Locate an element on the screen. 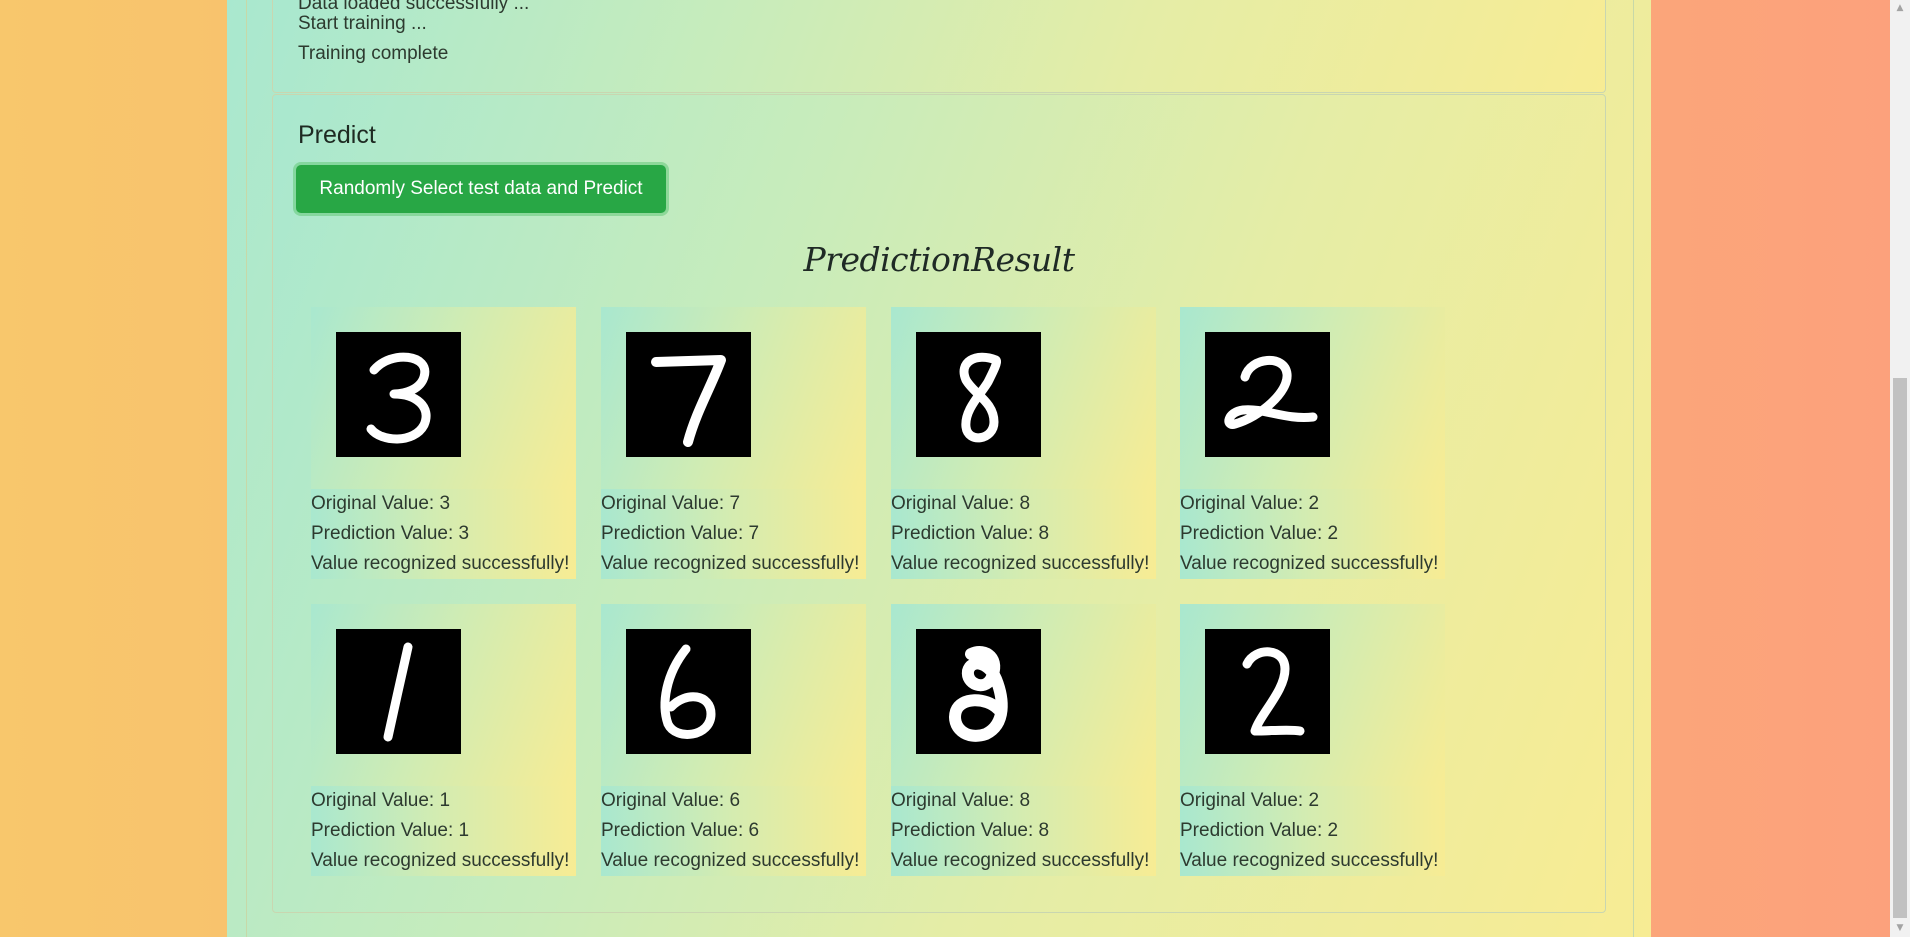 Image resolution: width=1910 pixels, height=937 pixels. scroll-up-arrow-icon: ▲ is located at coordinates (1900, 8).